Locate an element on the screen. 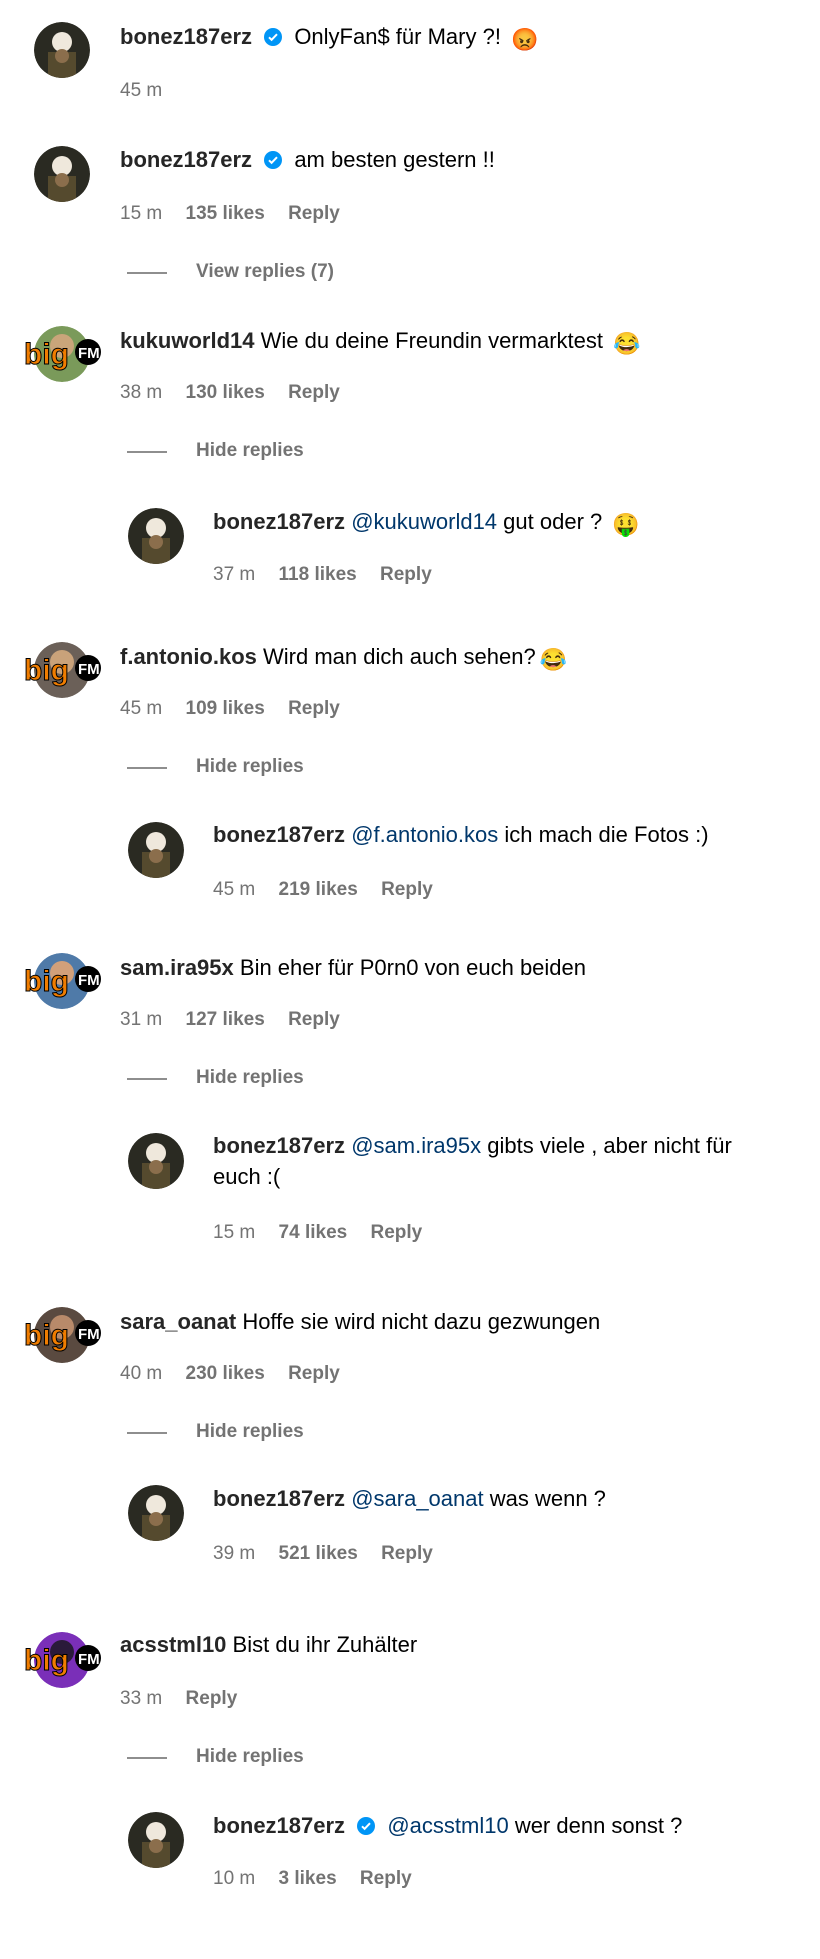 The image size is (820, 1959). comment-text: Bist du ihr Zuhälter is located at coordinates (325, 1644).